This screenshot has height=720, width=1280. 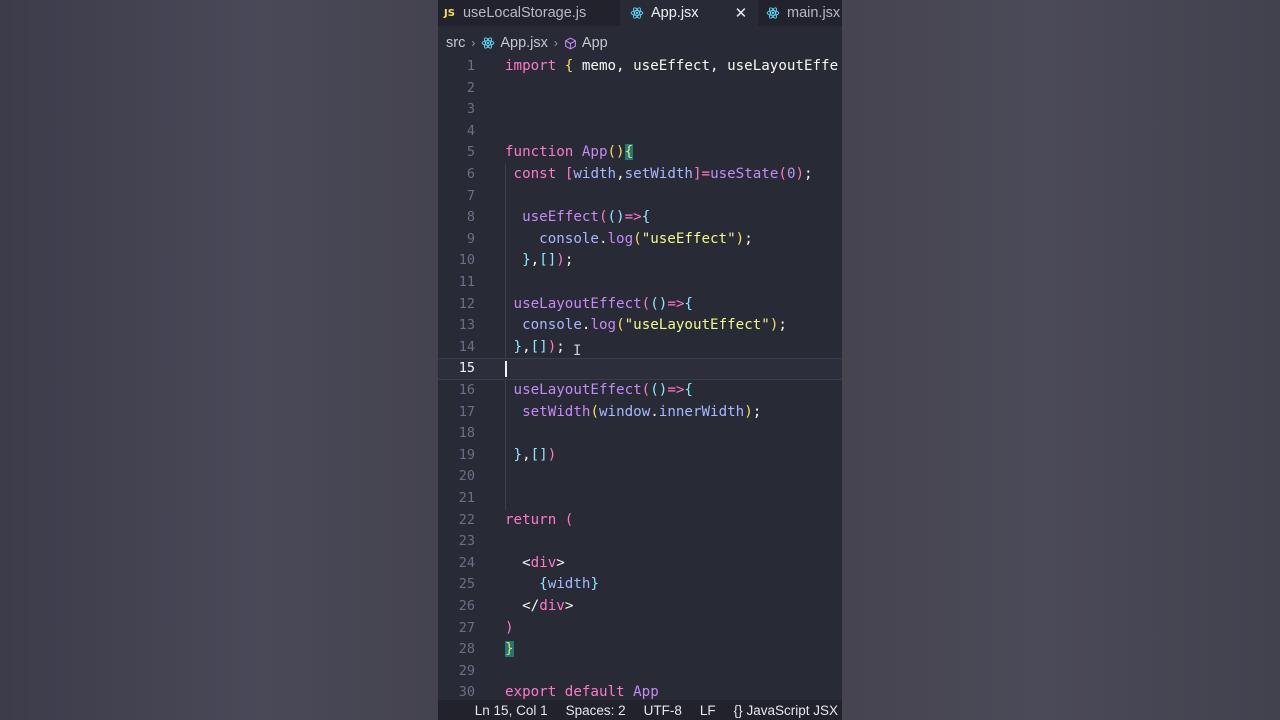 I want to click on symbol-cube-icon, so click(x=570, y=43).